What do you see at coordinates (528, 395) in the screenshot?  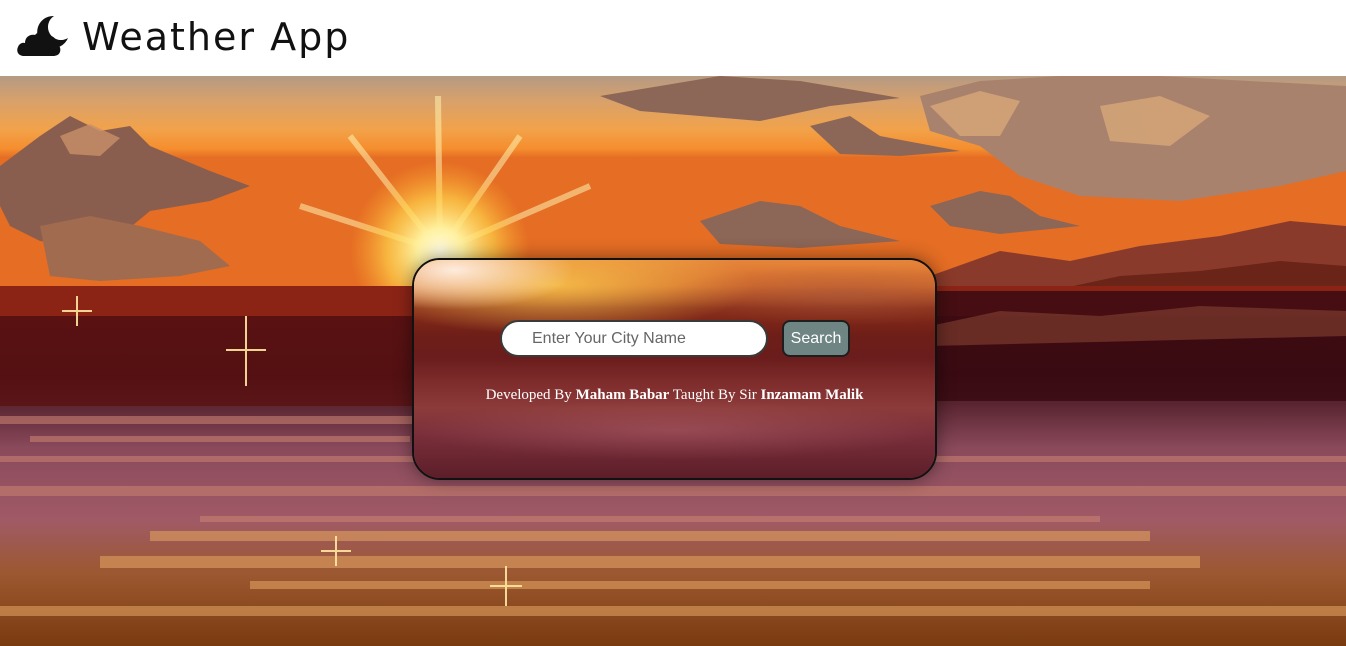 I see `credit-developed-by-label: Developed By` at bounding box center [528, 395].